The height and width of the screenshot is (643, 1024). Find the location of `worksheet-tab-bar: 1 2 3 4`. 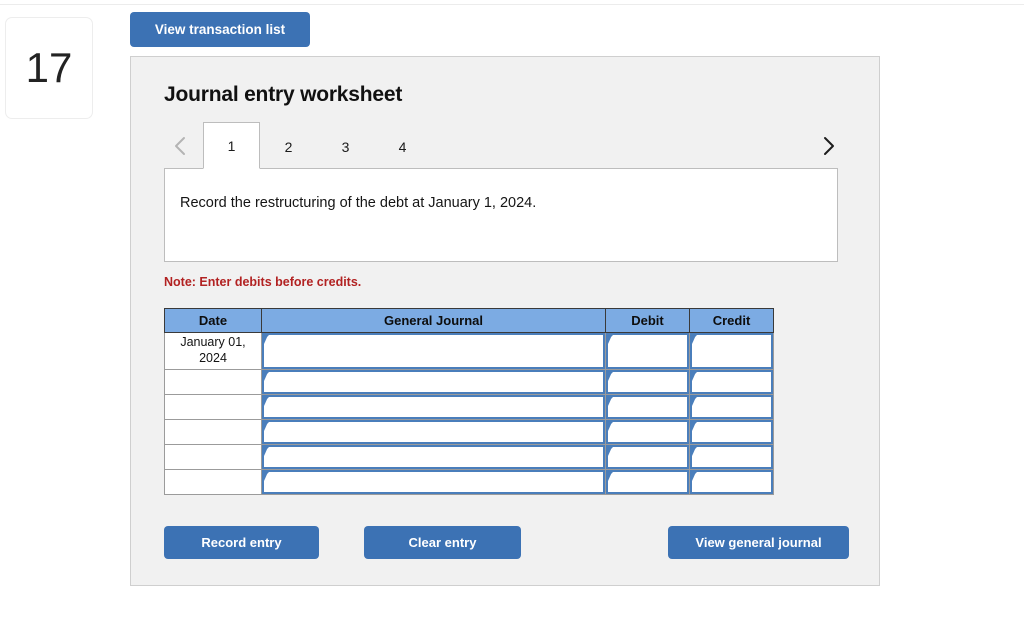

worksheet-tab-bar: 1 2 3 4 is located at coordinates (507, 145).